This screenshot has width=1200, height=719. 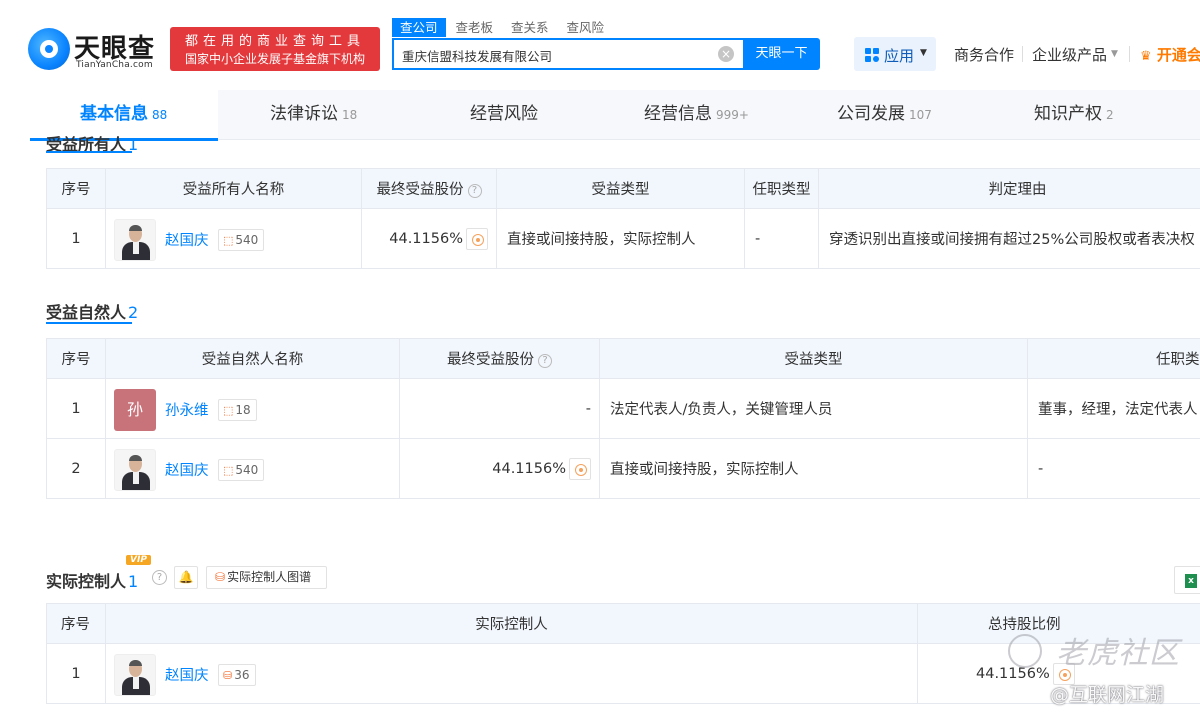 What do you see at coordinates (1069, 54) in the screenshot?
I see `nav-enterprise-products: 企业级产品` at bounding box center [1069, 54].